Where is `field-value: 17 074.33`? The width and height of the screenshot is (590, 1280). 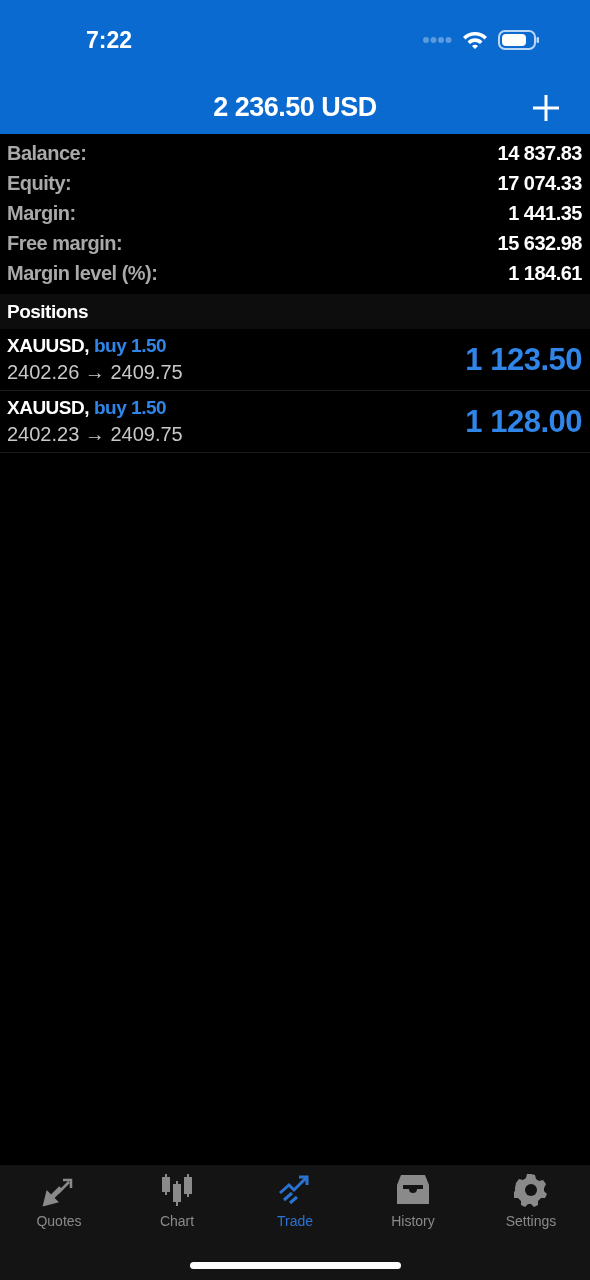
field-value: 17 074.33 is located at coordinates (539, 183).